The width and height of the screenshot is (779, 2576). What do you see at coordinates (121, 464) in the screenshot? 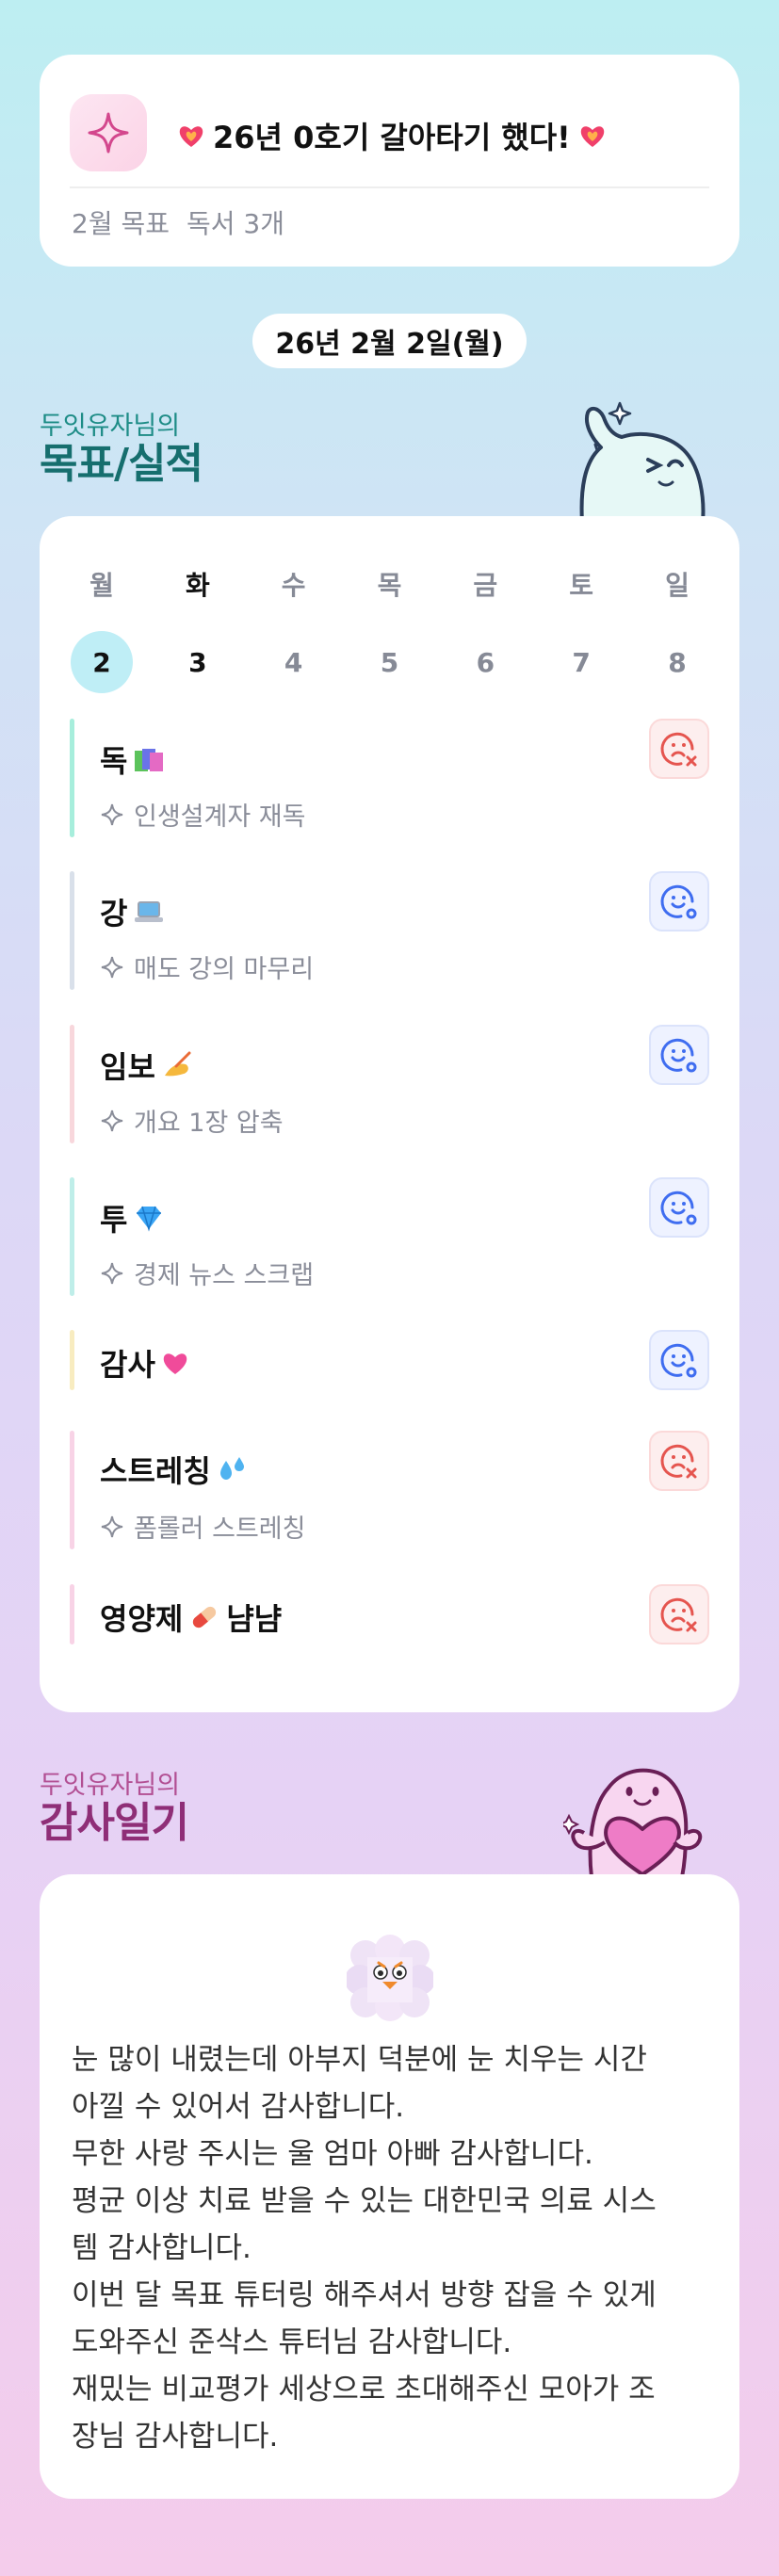
I see `section-title: 목표/실적` at bounding box center [121, 464].